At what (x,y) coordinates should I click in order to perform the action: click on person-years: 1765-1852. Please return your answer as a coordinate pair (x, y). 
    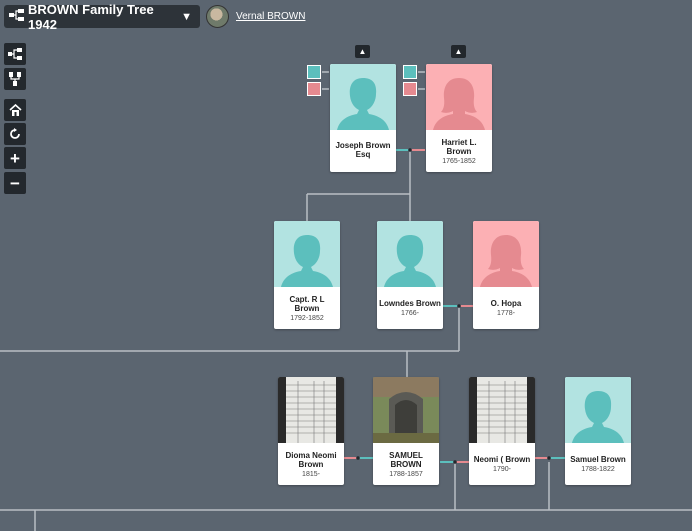
    Looking at the image, I should click on (459, 161).